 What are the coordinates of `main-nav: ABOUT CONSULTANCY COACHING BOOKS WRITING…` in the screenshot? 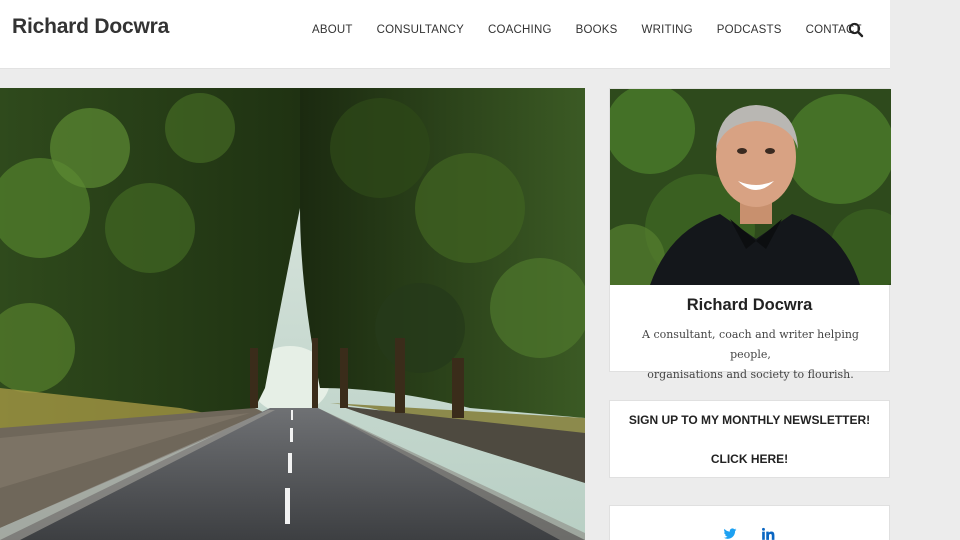 It's located at (599, 30).